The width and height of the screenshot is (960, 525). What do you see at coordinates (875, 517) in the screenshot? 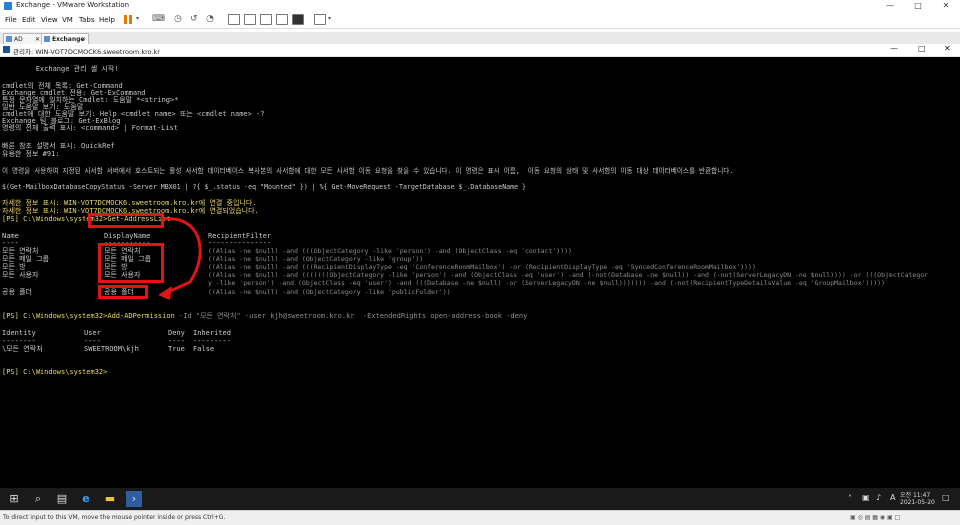
I see `device-icons: ▣ ◎ ▤ ▦ ◉ ▣ □` at bounding box center [875, 517].